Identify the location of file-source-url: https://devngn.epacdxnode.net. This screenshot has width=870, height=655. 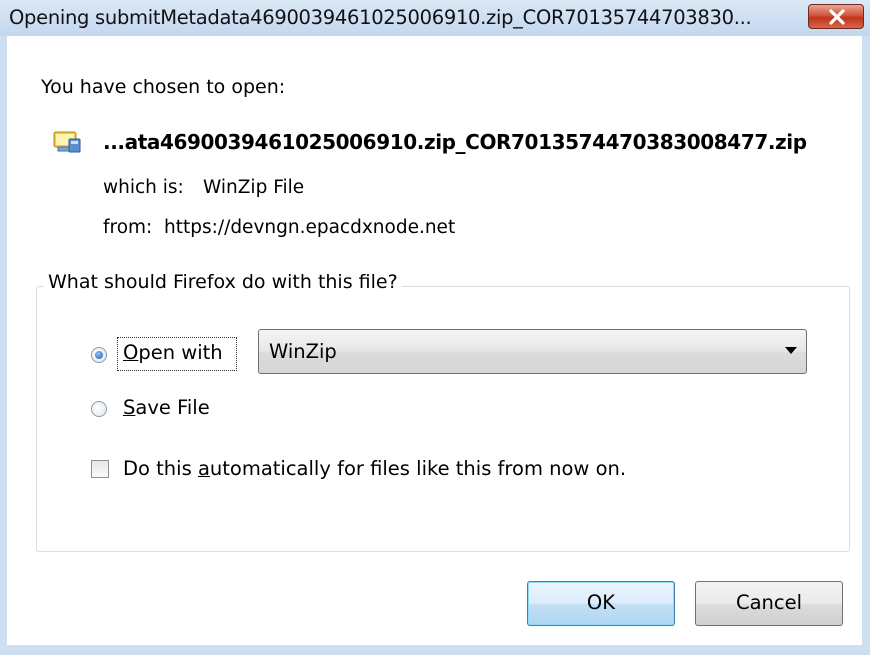
(310, 227).